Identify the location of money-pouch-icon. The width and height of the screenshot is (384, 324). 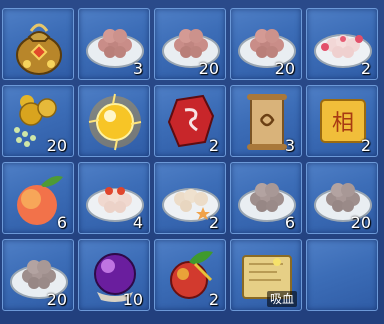
(39, 49).